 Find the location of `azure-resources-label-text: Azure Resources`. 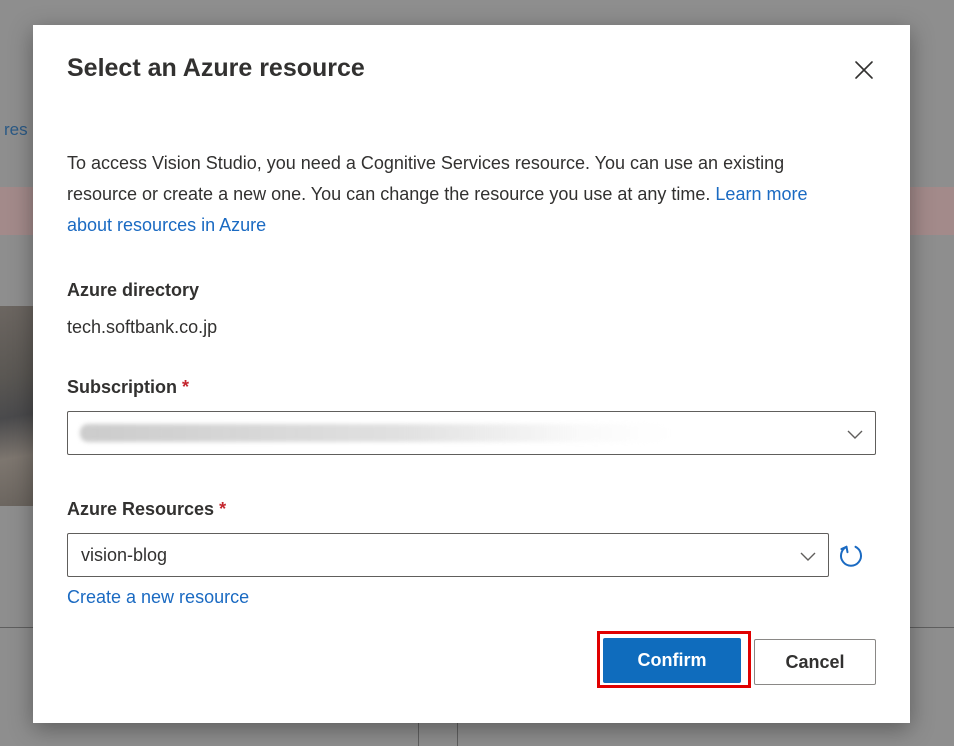

azure-resources-label-text: Azure Resources is located at coordinates (141, 509).